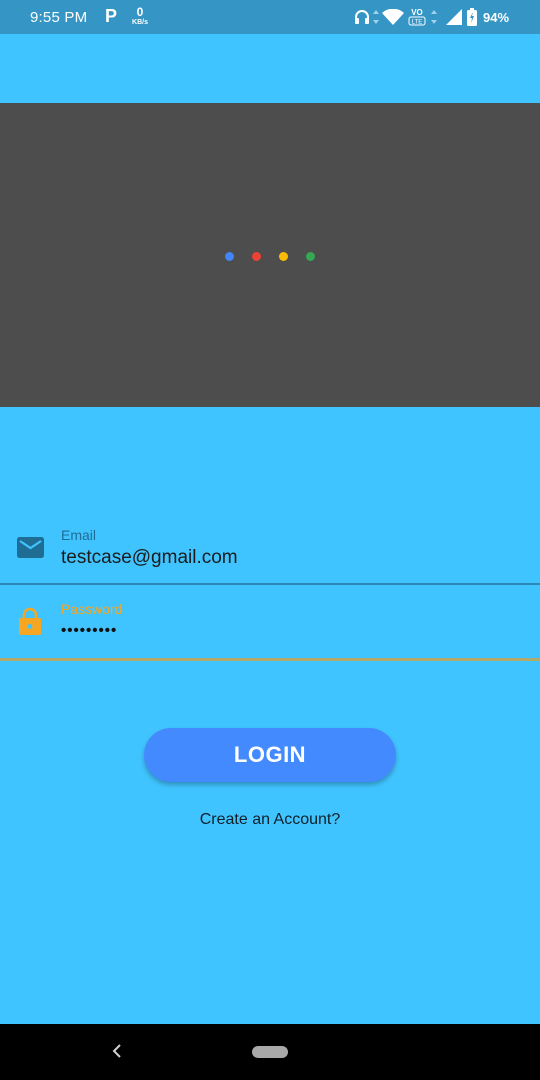 Image resolution: width=540 pixels, height=1080 pixels. What do you see at coordinates (376, 17) in the screenshot?
I see `data-arrows-icon` at bounding box center [376, 17].